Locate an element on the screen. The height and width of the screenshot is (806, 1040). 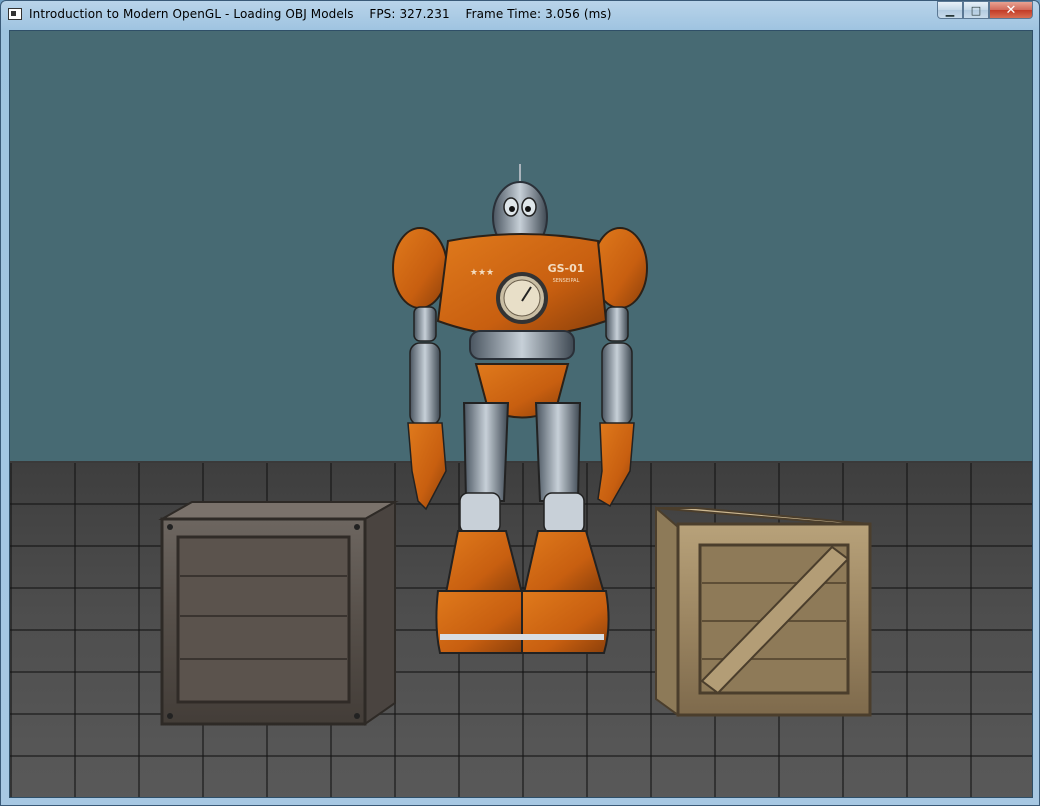
dark-wooden-crate is located at coordinates (278, 613).